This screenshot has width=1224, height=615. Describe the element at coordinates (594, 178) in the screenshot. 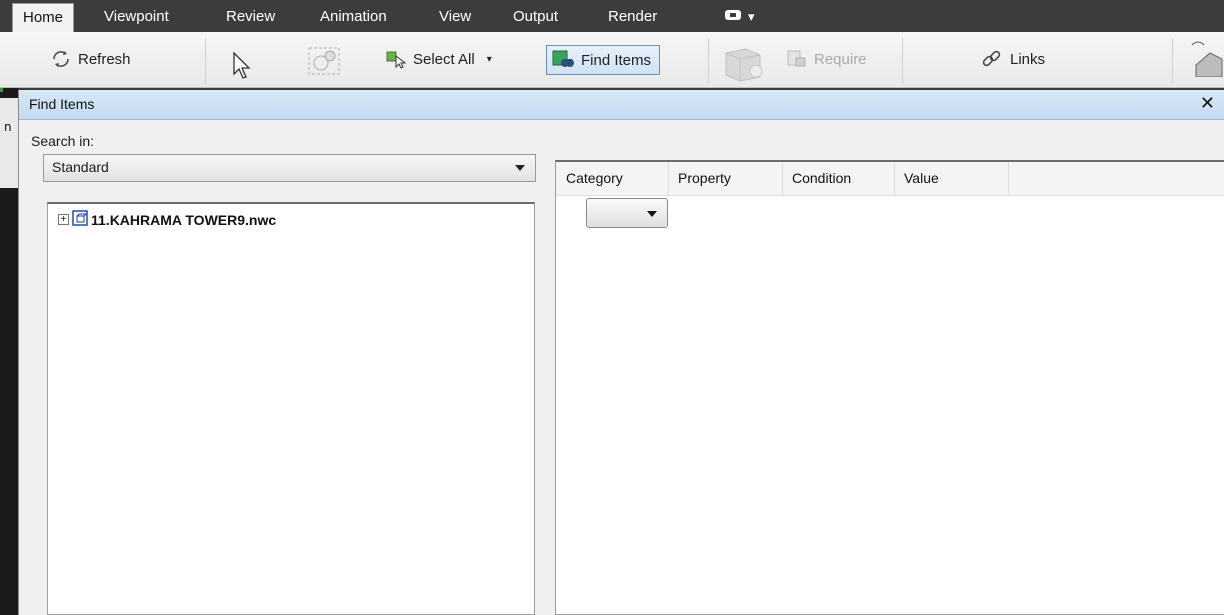

I see `column-category: Category` at that location.